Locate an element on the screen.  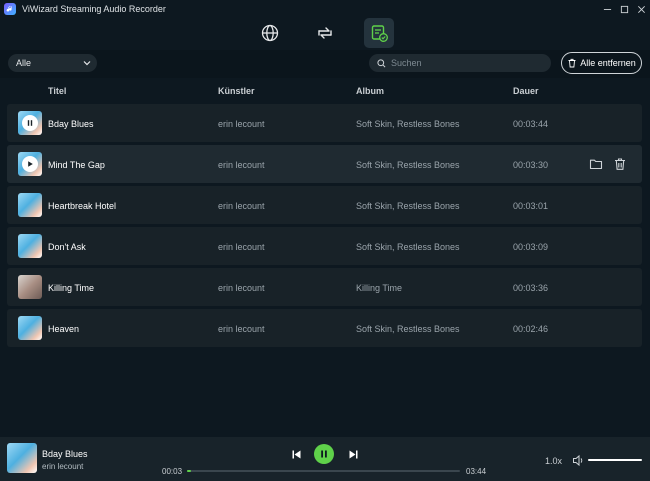
delete-track-button is located at coordinates (620, 164).